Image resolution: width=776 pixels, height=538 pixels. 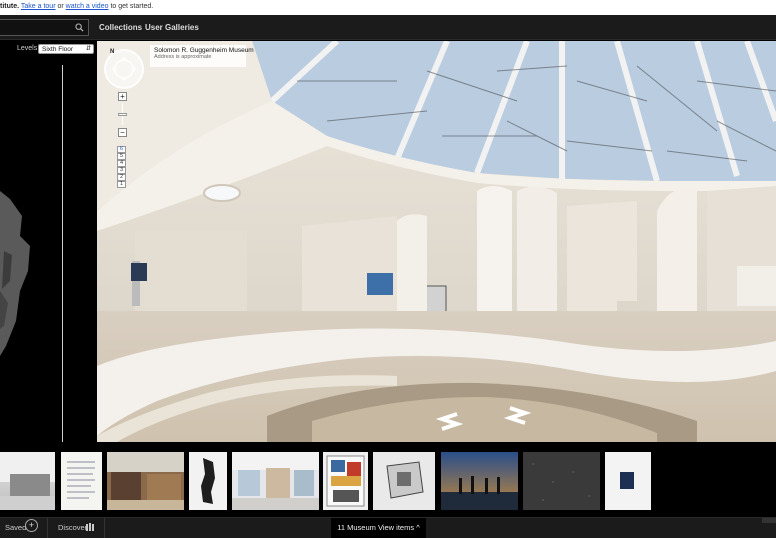 I want to click on compass-control: N, so click(x=124, y=69).